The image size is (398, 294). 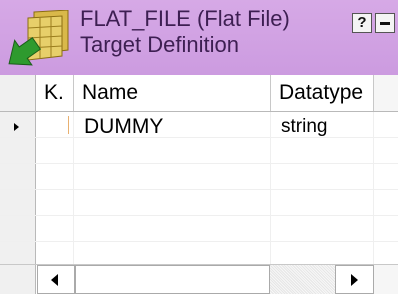 I want to click on table-row: DUMMY string, so click(x=199, y=125).